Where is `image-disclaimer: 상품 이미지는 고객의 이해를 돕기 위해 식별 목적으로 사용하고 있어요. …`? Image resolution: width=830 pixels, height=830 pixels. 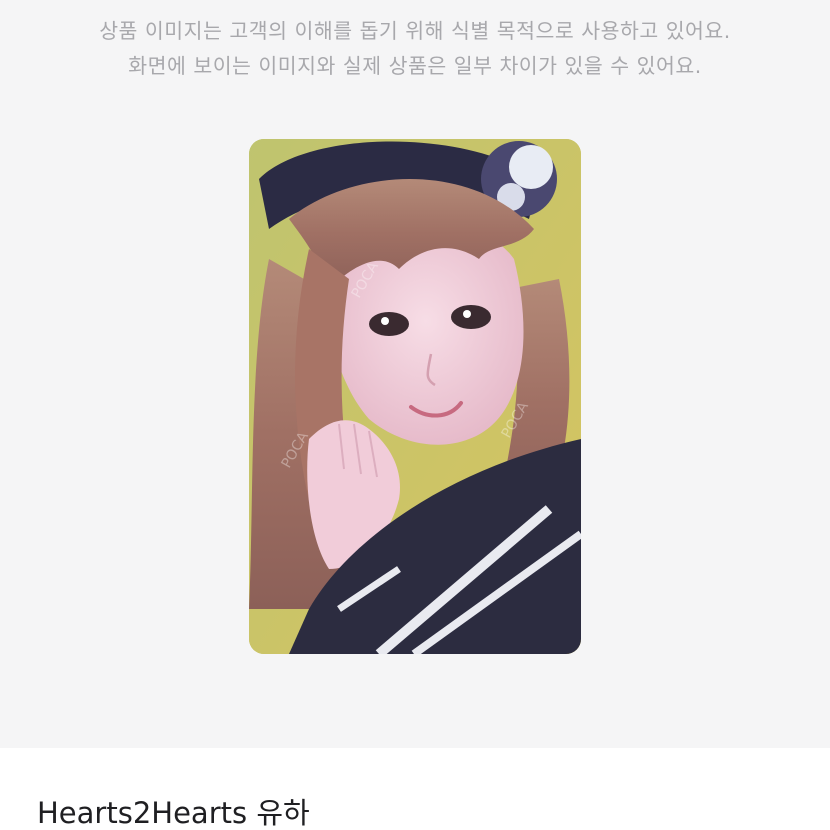
image-disclaimer: 상품 이미지는 고객의 이해를 돕기 위해 식별 목적으로 사용하고 있어요. … is located at coordinates (415, 49).